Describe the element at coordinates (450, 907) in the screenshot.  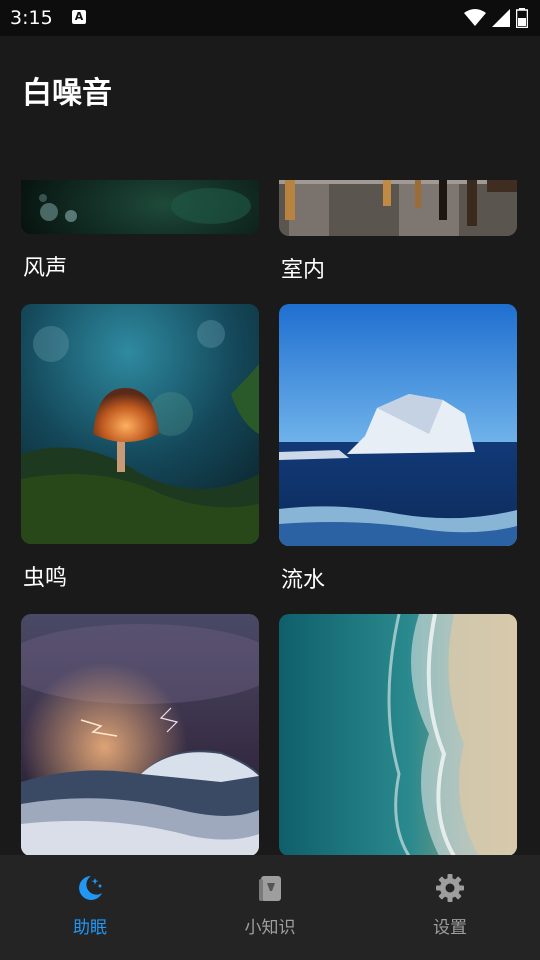
I see `nav-settings: 设置` at that location.